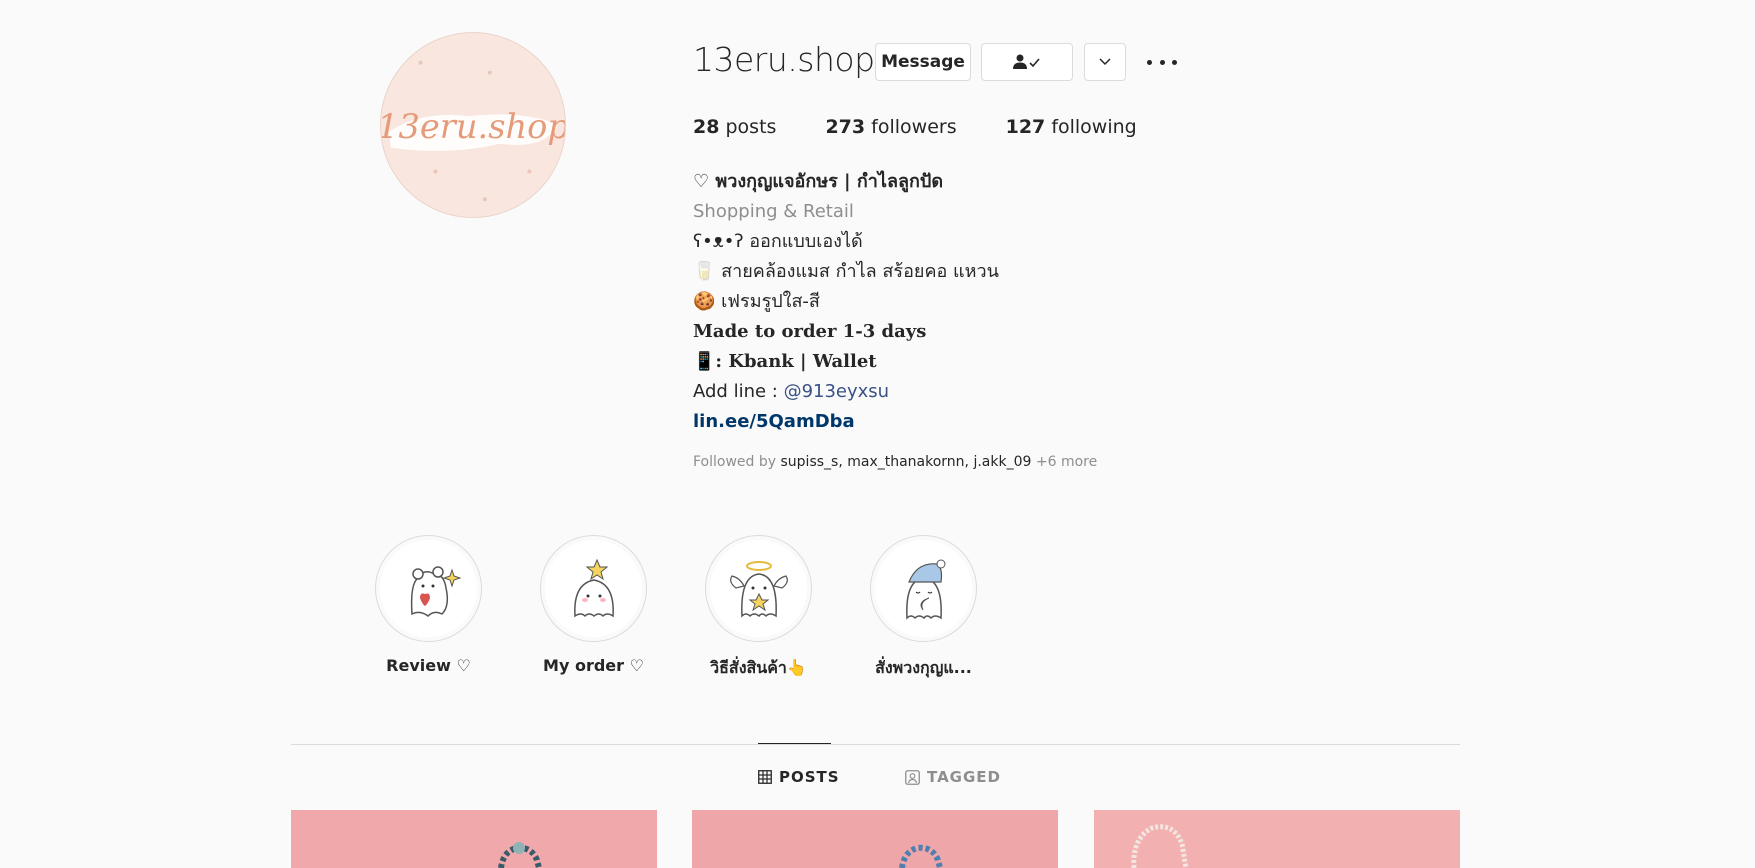  I want to click on bear-ghost-heart-icon, so click(436, 591).